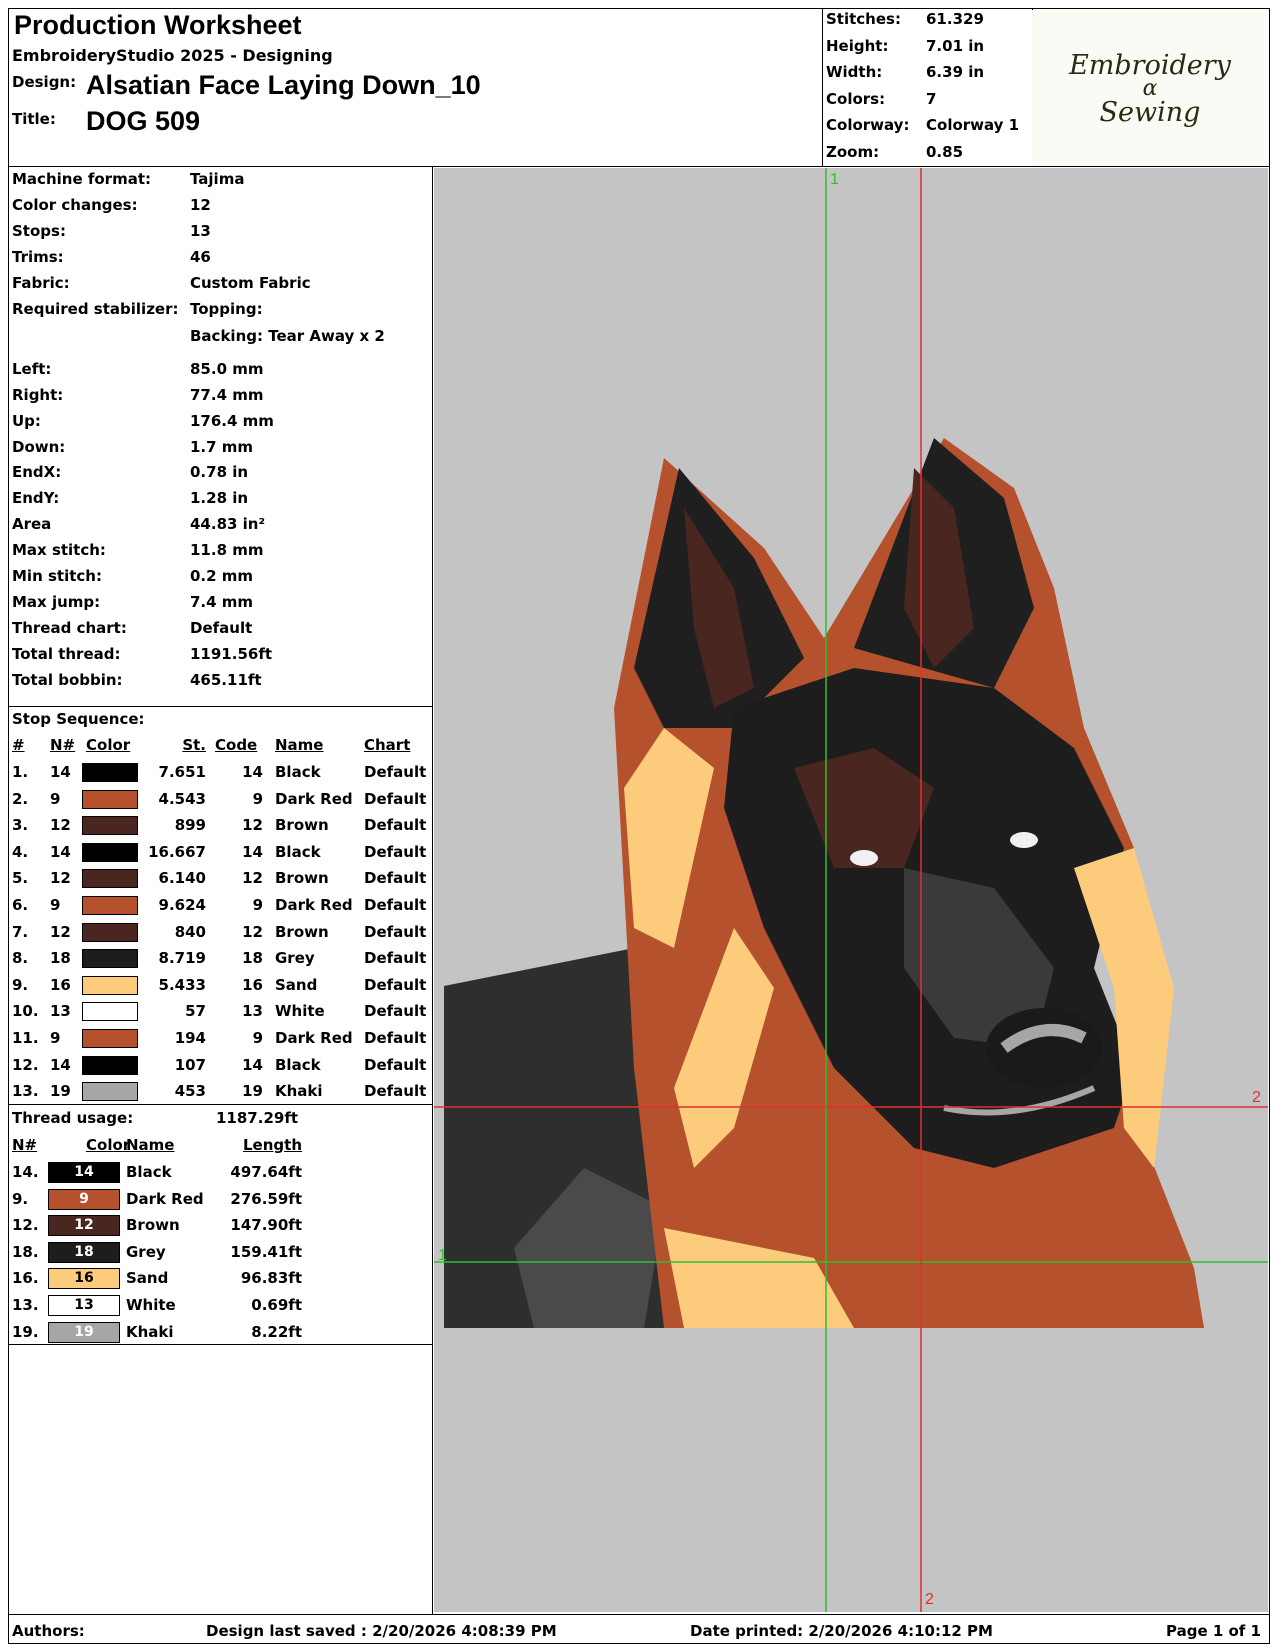 The height and width of the screenshot is (1650, 1275). I want to click on stop-code: 16, so click(252, 984).